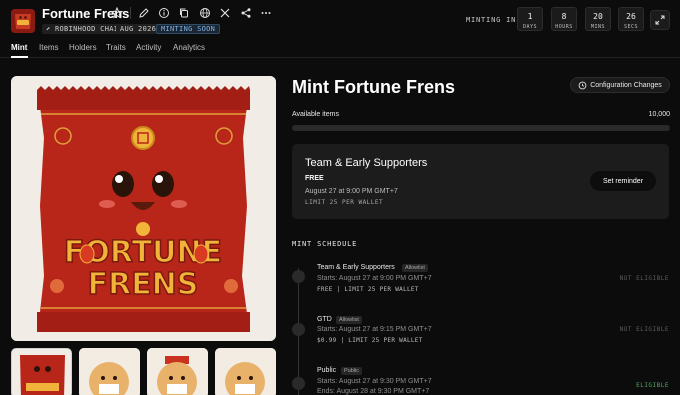  What do you see at coordinates (164, 13) in the screenshot?
I see `info-icon` at bounding box center [164, 13].